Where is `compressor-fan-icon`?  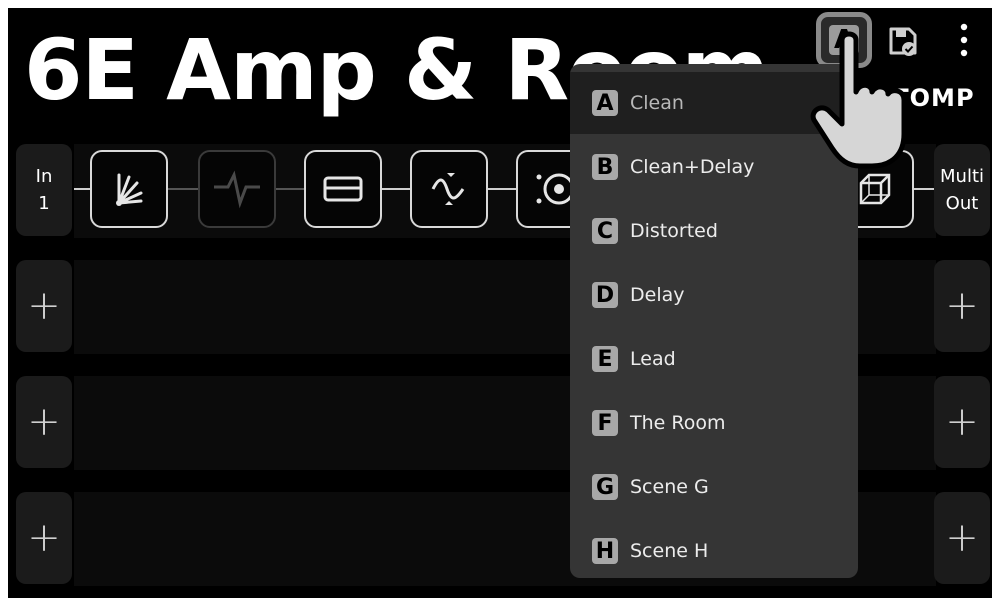 compressor-fan-icon is located at coordinates (129, 189).